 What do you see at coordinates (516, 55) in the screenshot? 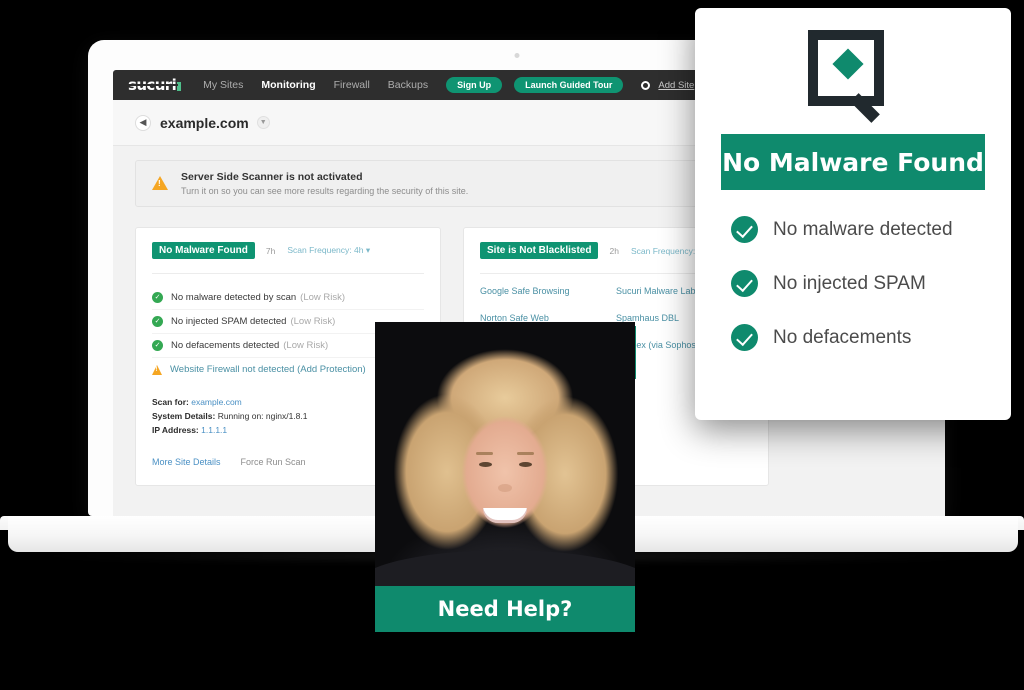
I see `laptop-camera-icon` at bounding box center [516, 55].